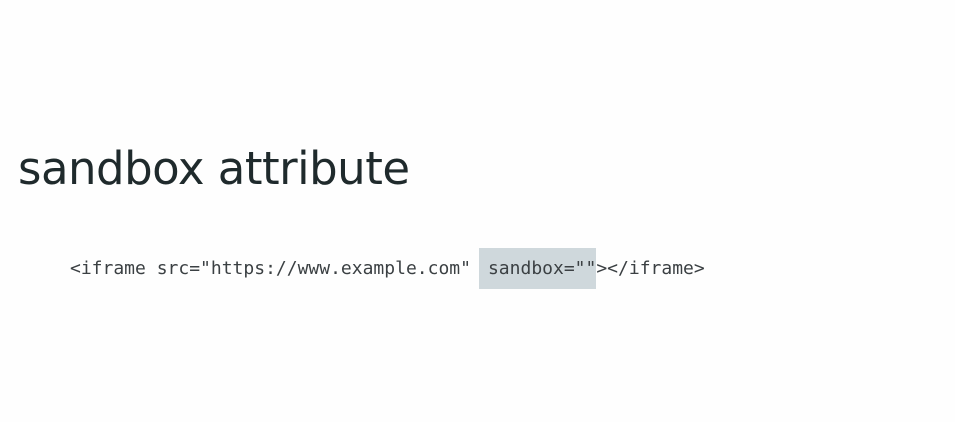 The image size is (955, 422). What do you see at coordinates (270, 268) in the screenshot?
I see `code-iframe-open: <iframe src="https://www.example.com"` at bounding box center [270, 268].